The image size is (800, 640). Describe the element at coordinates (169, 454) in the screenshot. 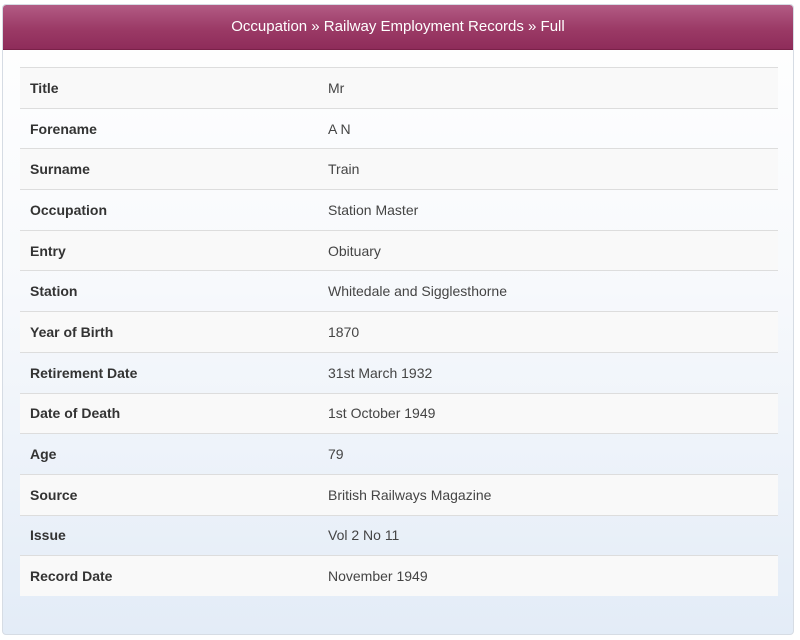

I see `row-label-age: Age` at that location.